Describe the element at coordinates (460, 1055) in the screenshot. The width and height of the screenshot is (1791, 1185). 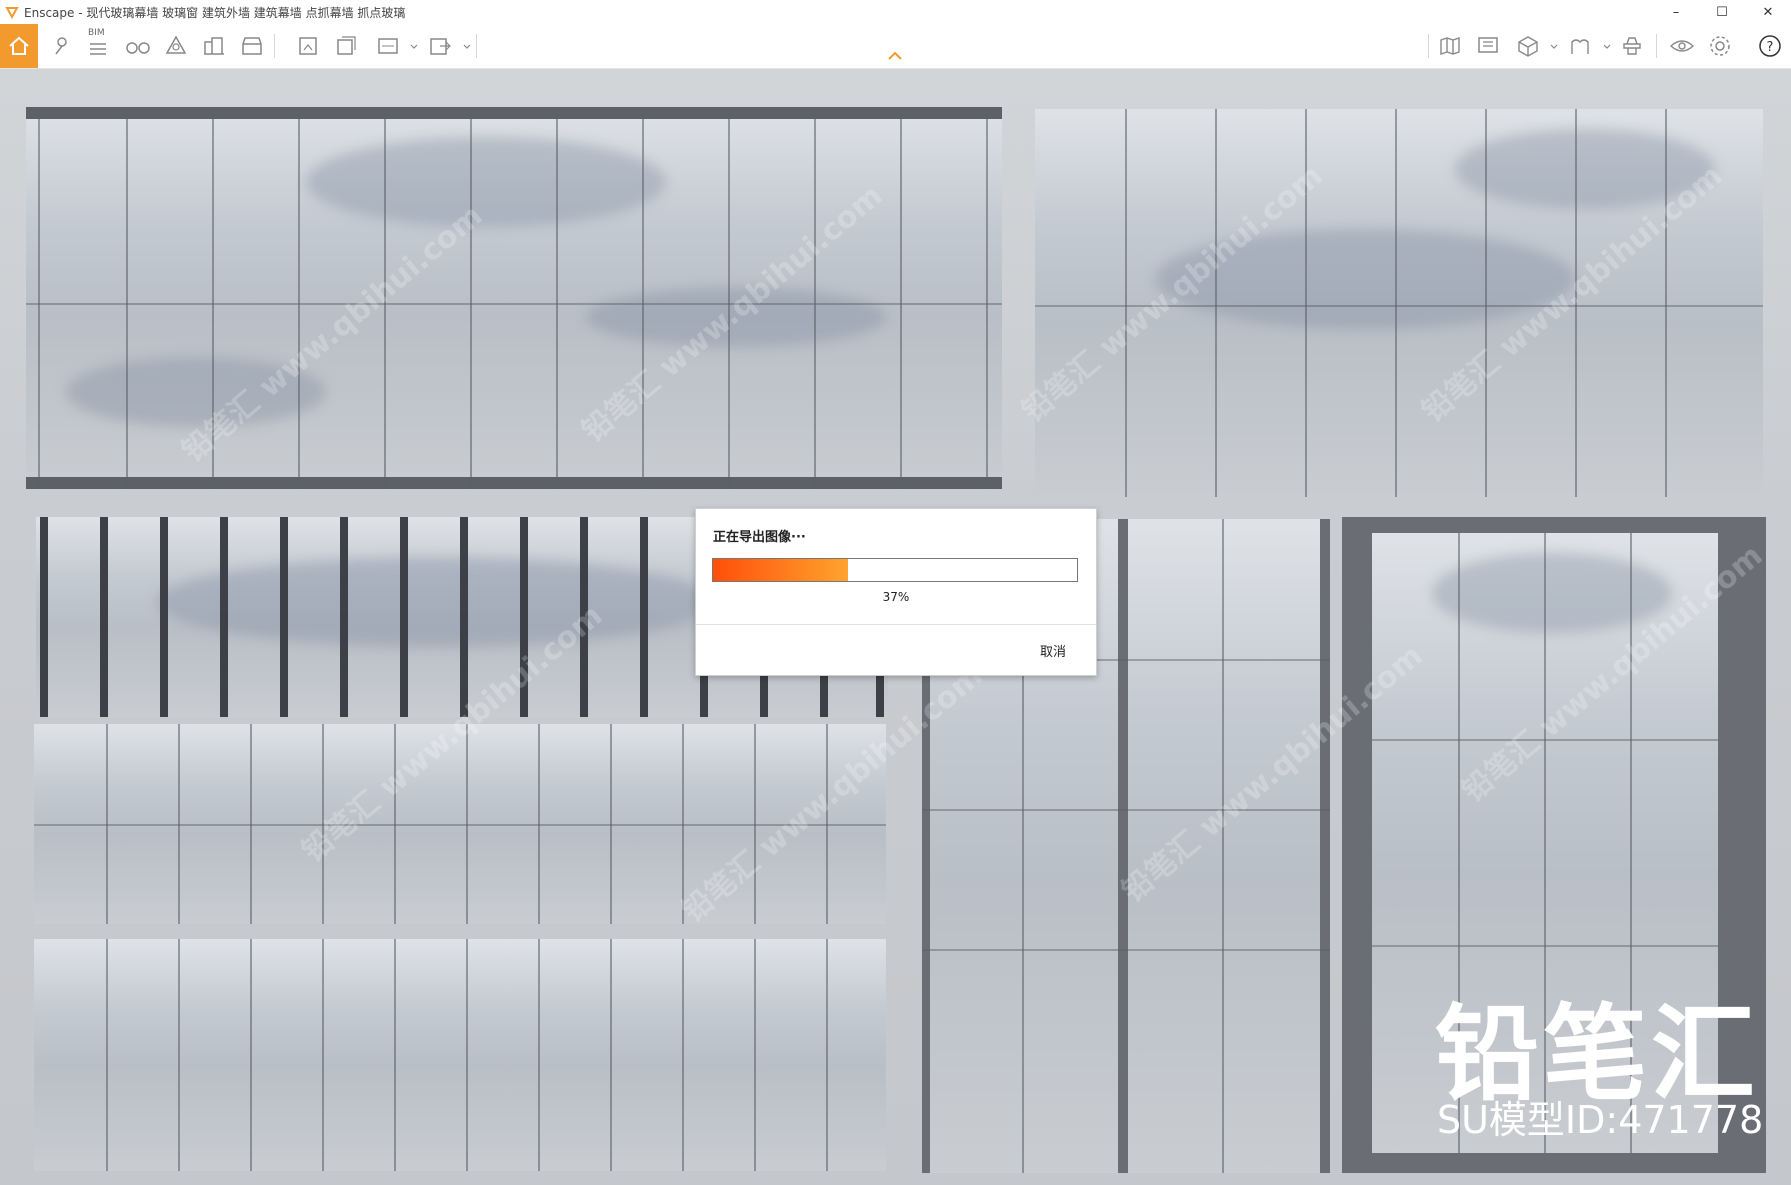
I see `glass-wall-bottom-left` at that location.